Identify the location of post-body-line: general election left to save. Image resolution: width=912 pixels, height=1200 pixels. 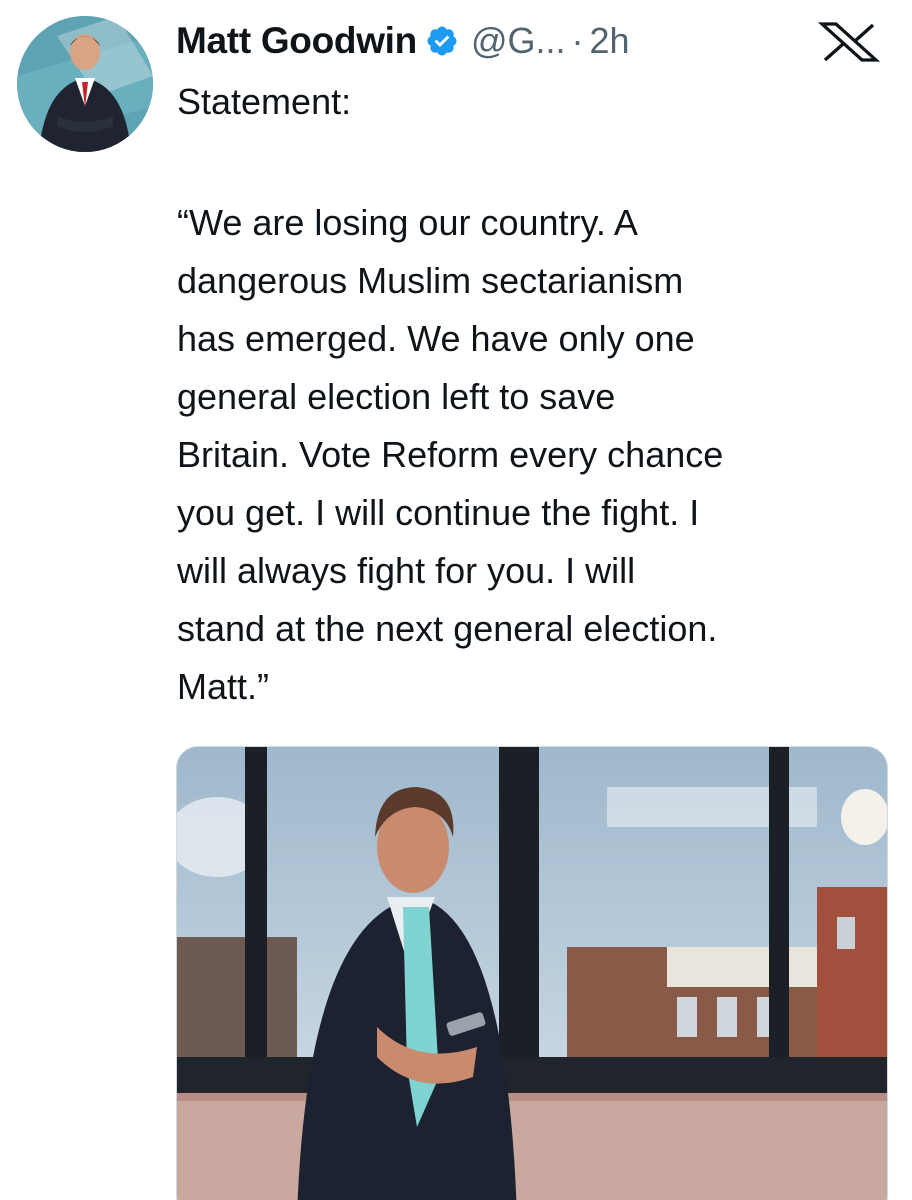
(396, 396).